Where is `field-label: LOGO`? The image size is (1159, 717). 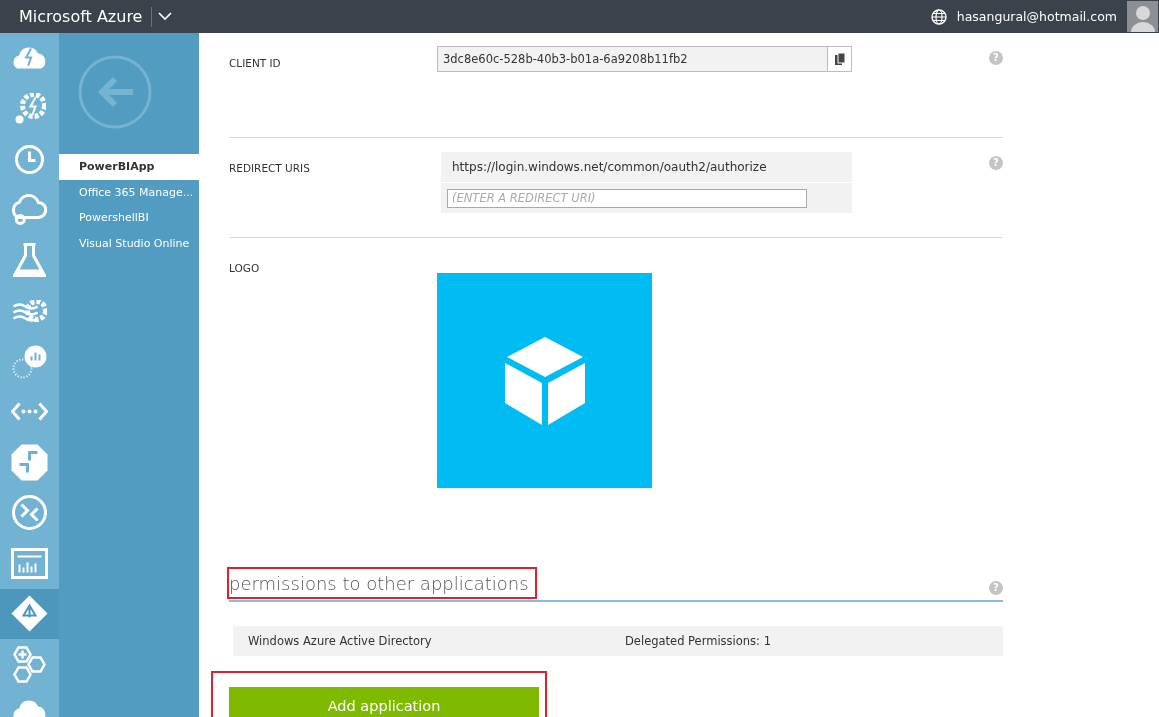 field-label: LOGO is located at coordinates (245, 268).